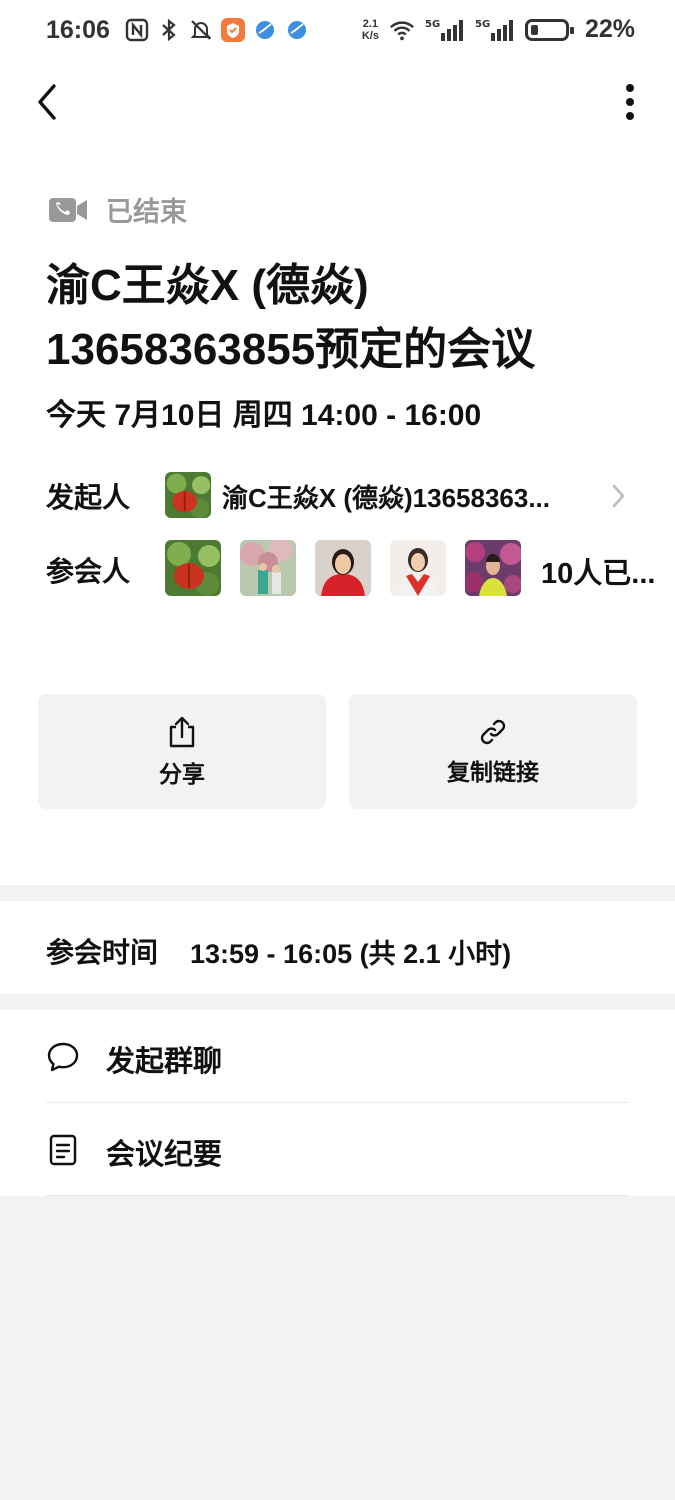 The height and width of the screenshot is (1500, 675). What do you see at coordinates (402, 30) in the screenshot?
I see `wifi-icon` at bounding box center [402, 30].